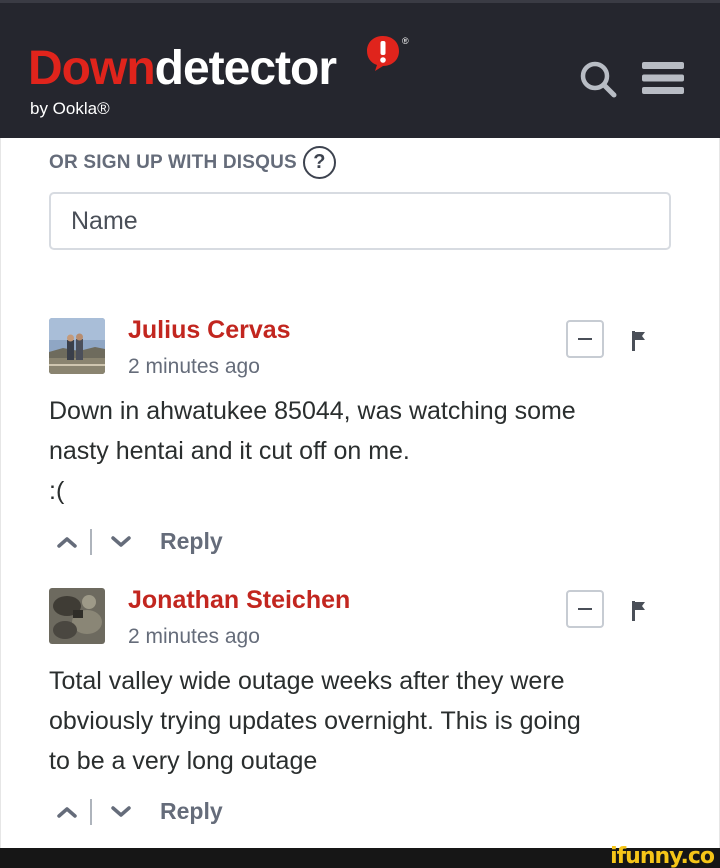 Image resolution: width=720 pixels, height=868 pixels. What do you see at coordinates (245, 68) in the screenshot?
I see `logo-detector-text: detector` at bounding box center [245, 68].